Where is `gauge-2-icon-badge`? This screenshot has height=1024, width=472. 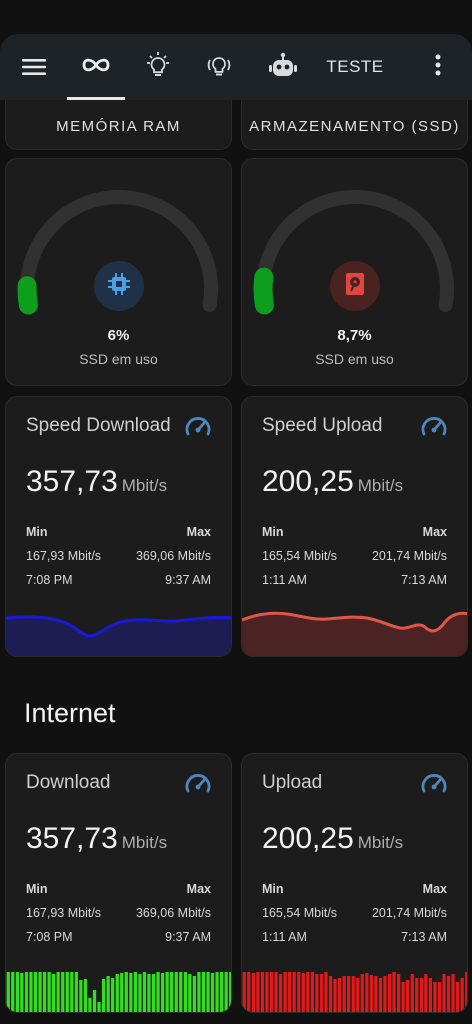 gauge-2-icon-badge is located at coordinates (355, 286).